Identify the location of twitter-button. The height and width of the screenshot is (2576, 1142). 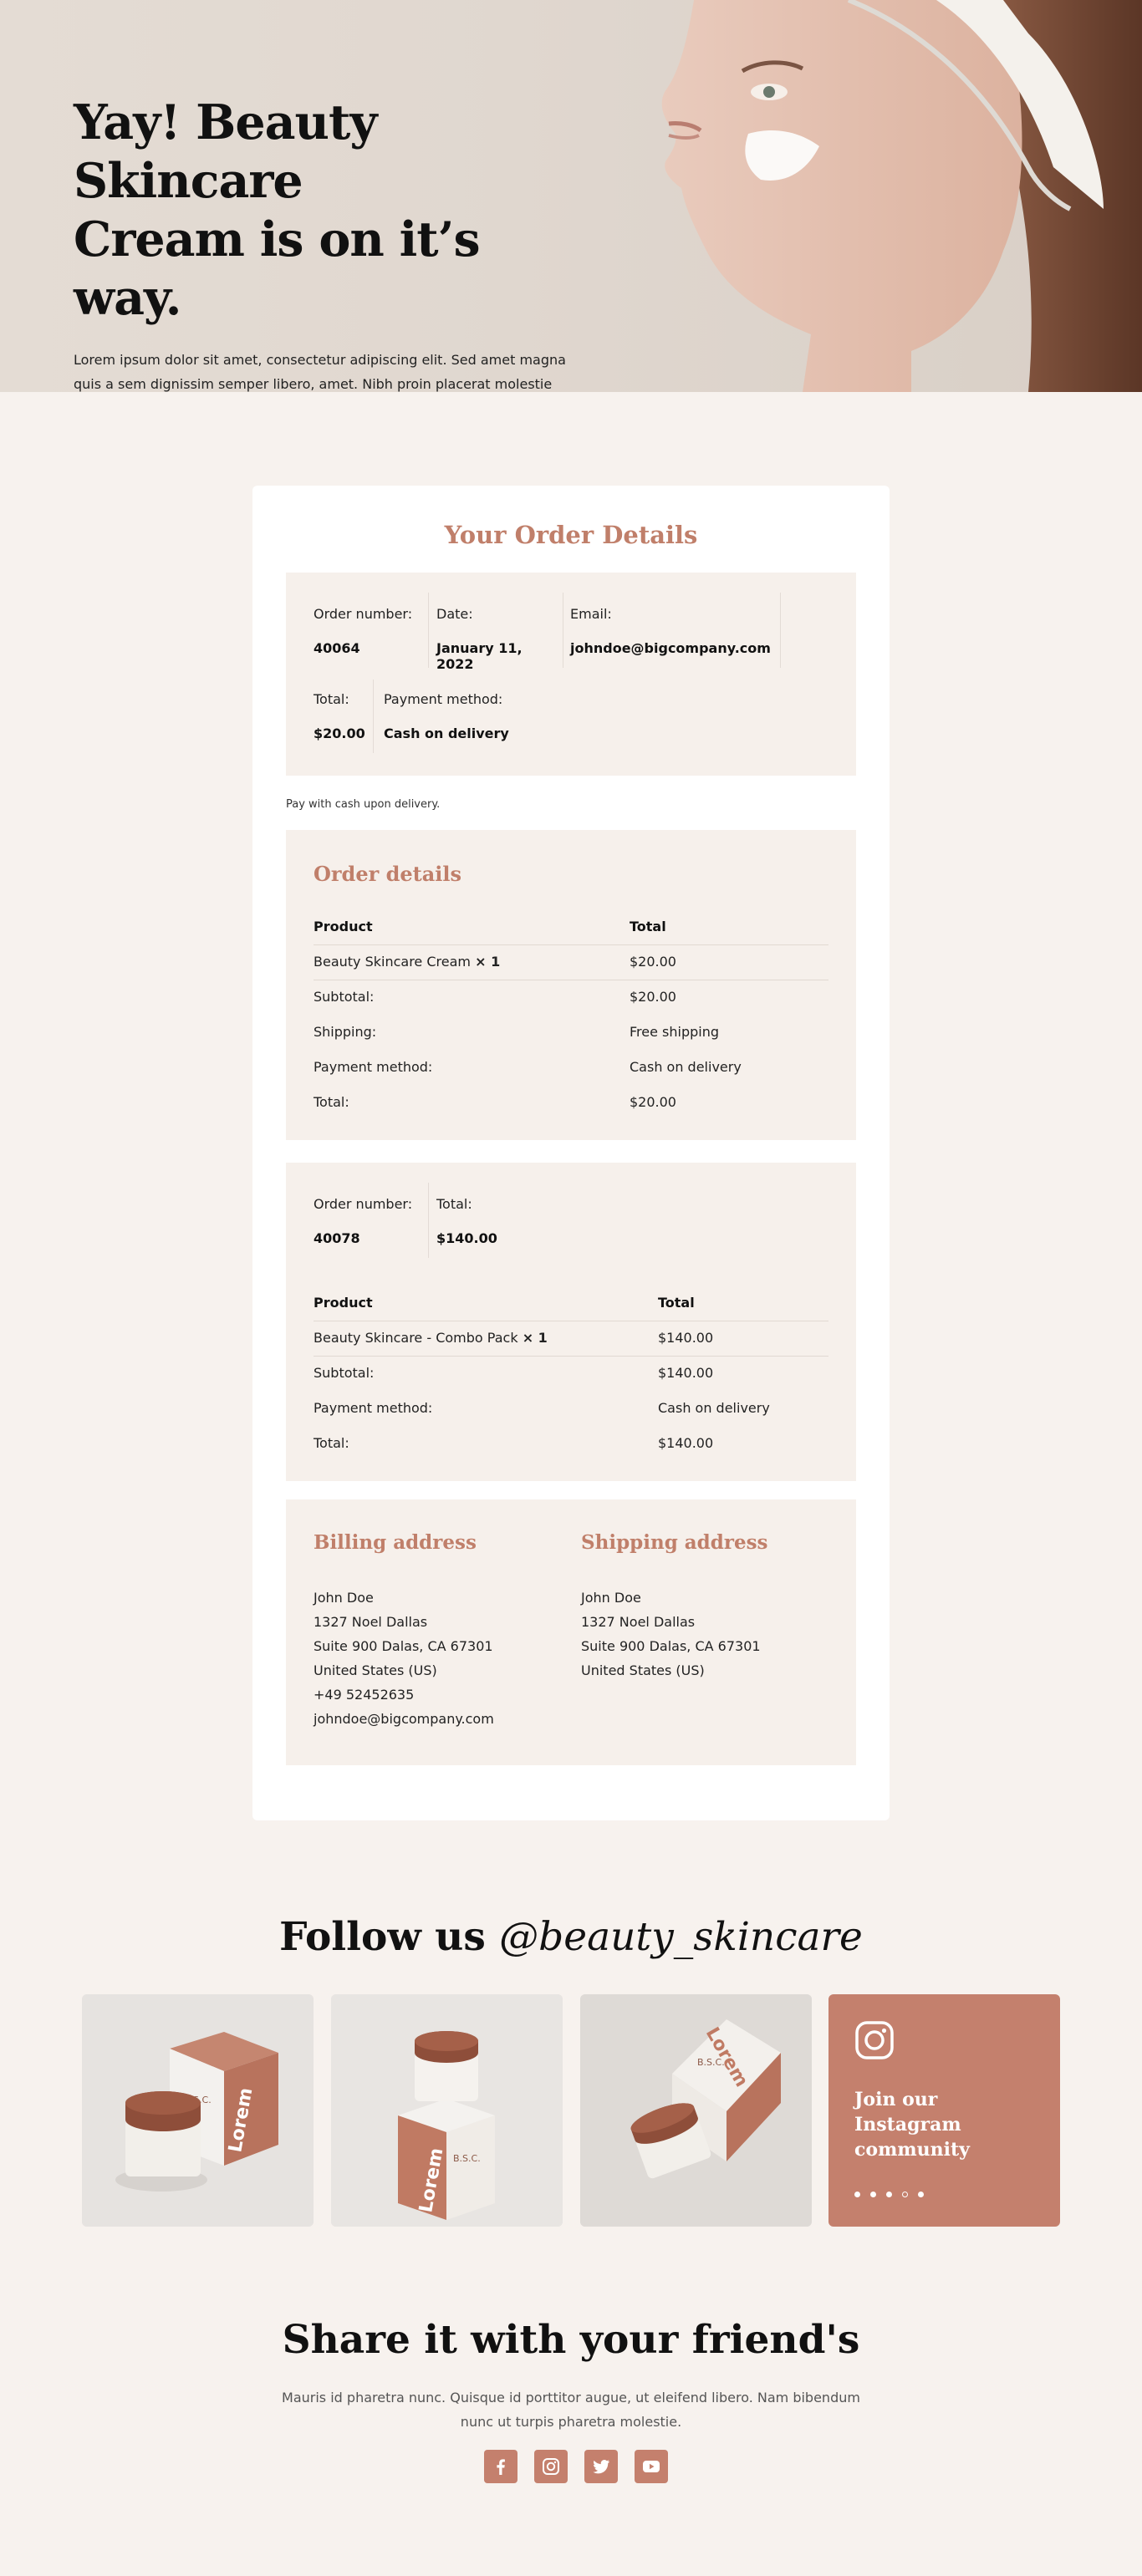
(601, 2466).